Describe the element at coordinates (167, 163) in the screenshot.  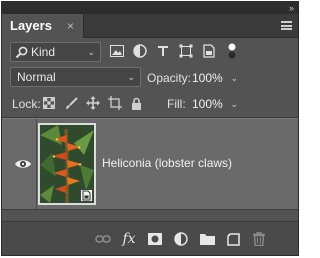
I see `layer-name: Heliconia (lobster claws)` at that location.